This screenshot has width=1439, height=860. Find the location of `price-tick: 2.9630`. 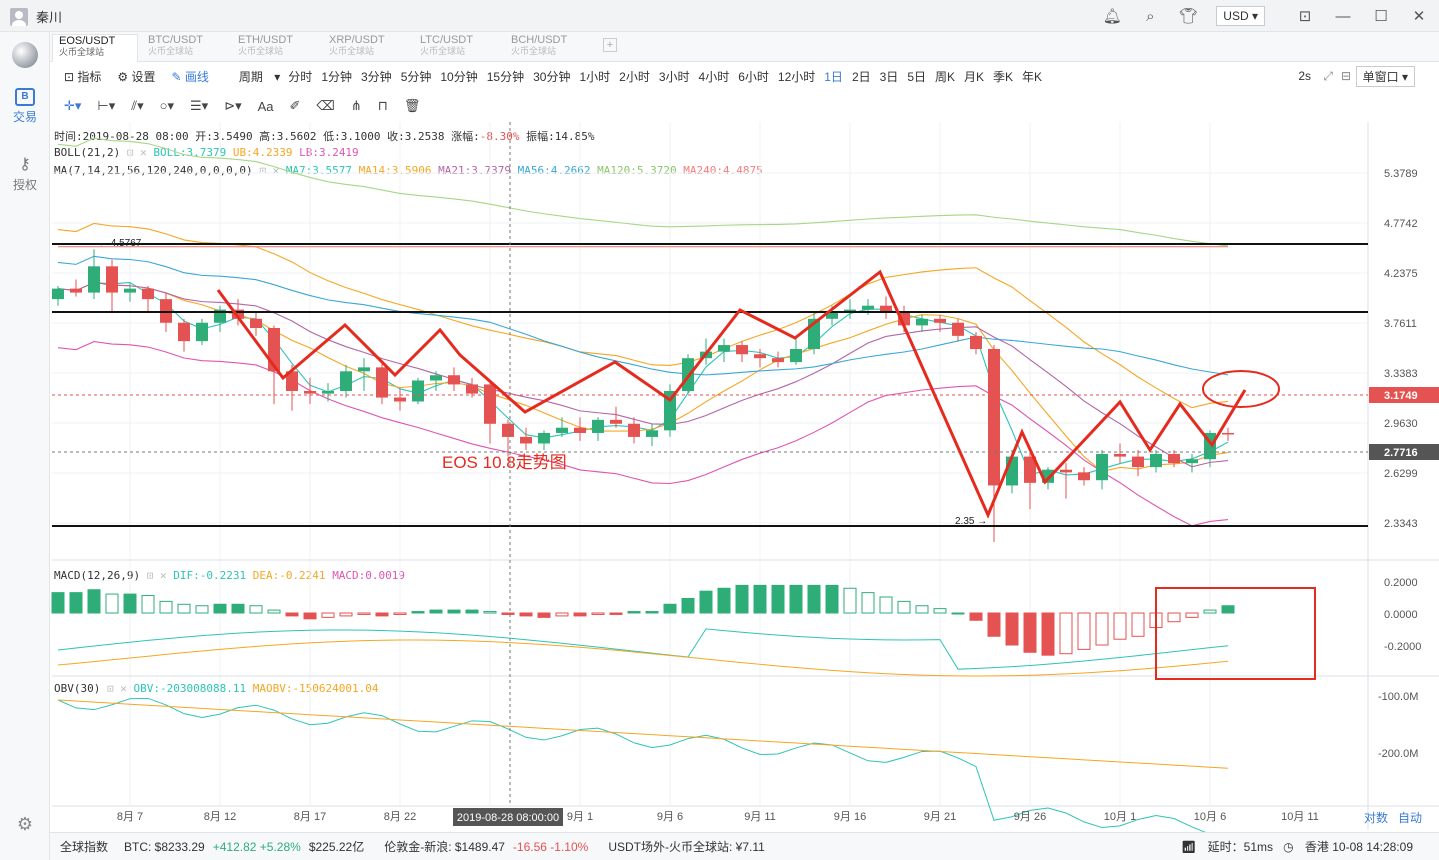

price-tick: 2.9630 is located at coordinates (1401, 424).